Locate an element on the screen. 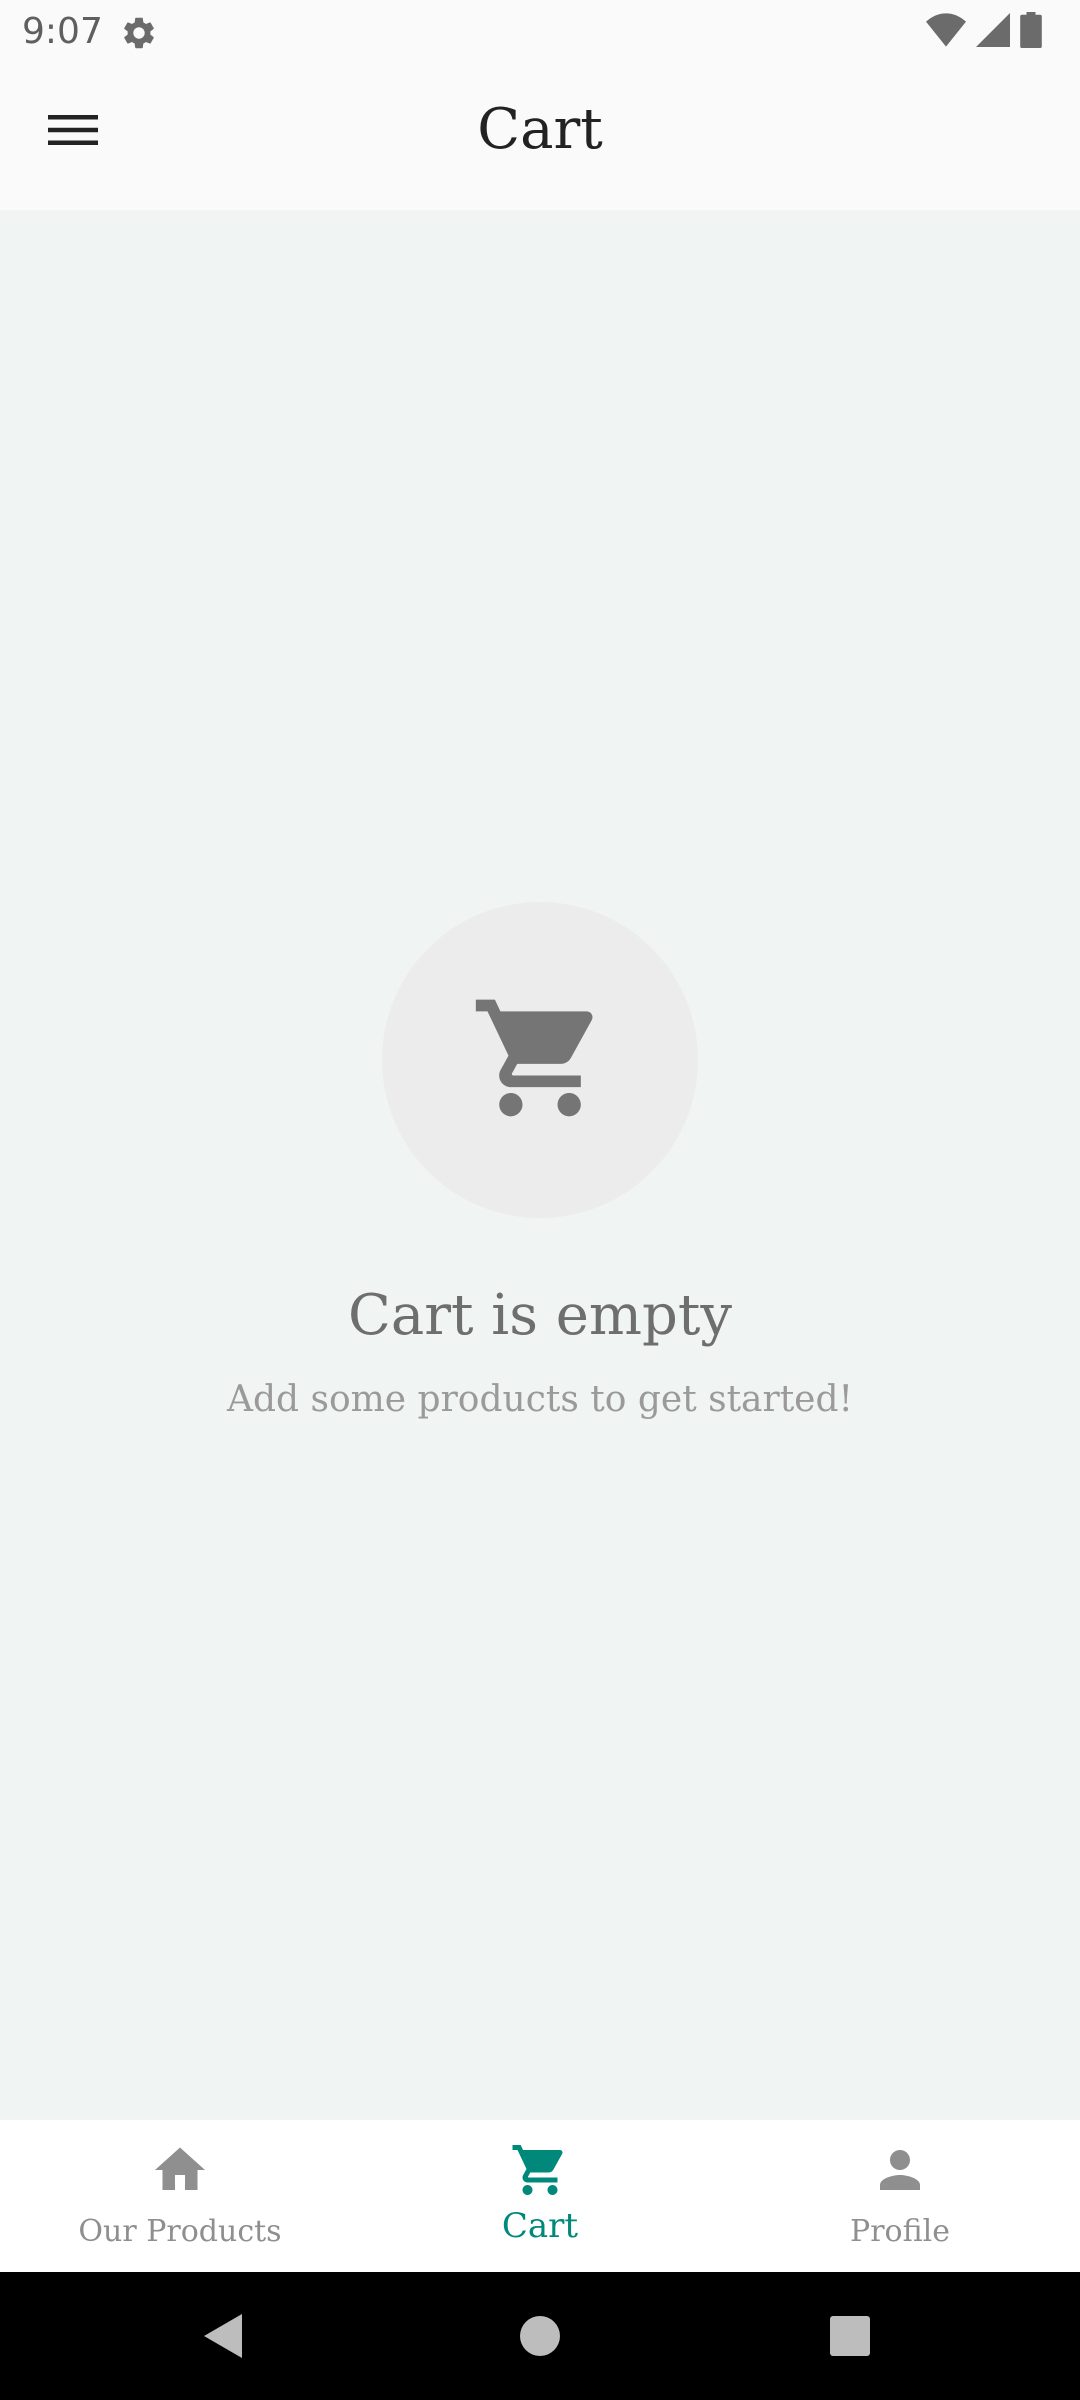  home-icon is located at coordinates (180, 2170).